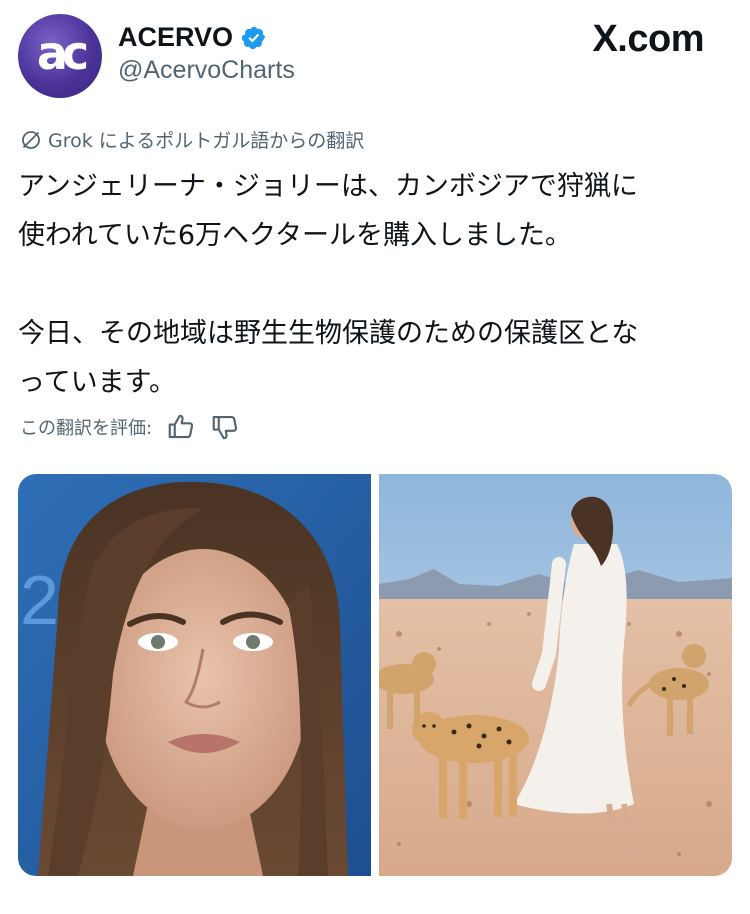 Image resolution: width=750 pixels, height=914 pixels. What do you see at coordinates (254, 38) in the screenshot?
I see `verified-badge-icon` at bounding box center [254, 38].